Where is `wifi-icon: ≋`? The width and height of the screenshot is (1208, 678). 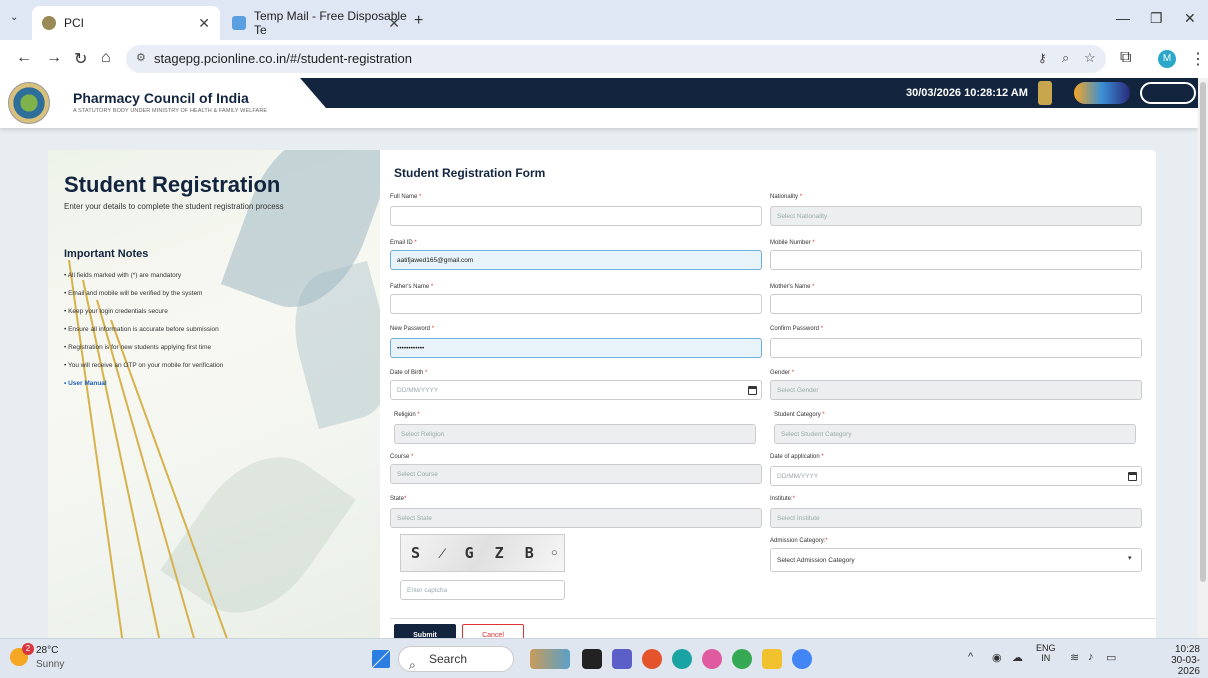
wifi-icon: ≋ is located at coordinates (1074, 657).